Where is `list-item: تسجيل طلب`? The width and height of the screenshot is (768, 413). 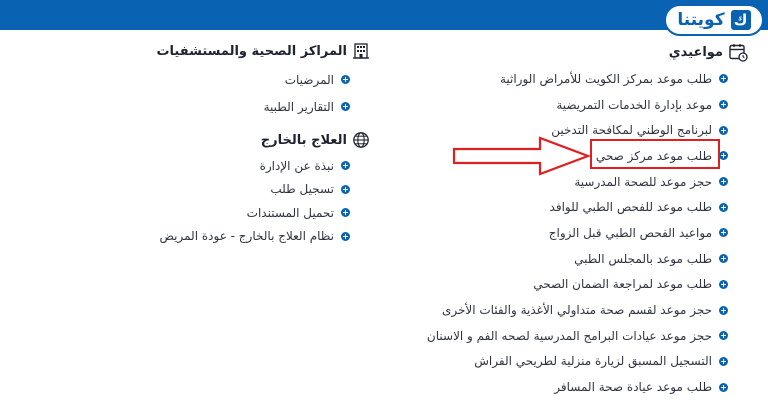
list-item: تسجيل طلب is located at coordinates (254, 190).